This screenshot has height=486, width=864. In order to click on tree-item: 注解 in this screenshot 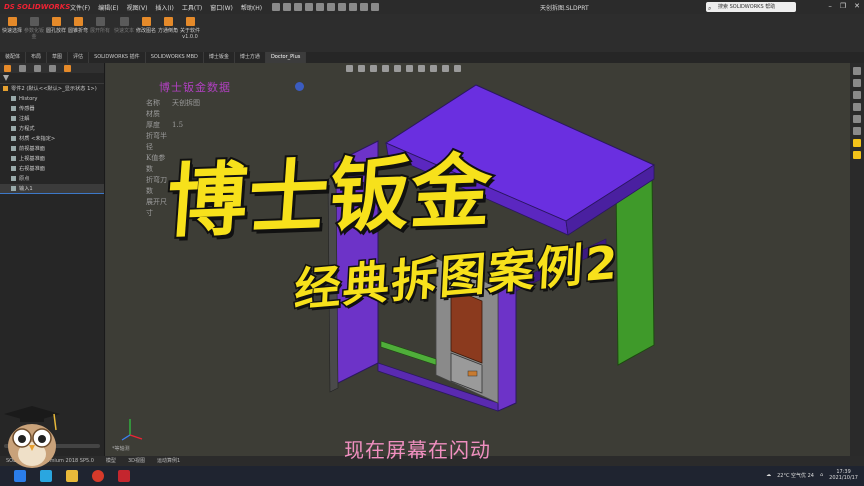, I will do `click(52, 119)`.